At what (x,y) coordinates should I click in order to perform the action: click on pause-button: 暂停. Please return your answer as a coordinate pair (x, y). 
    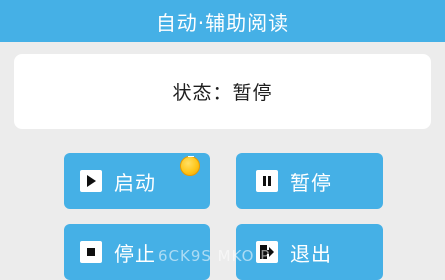
    Looking at the image, I should click on (309, 181).